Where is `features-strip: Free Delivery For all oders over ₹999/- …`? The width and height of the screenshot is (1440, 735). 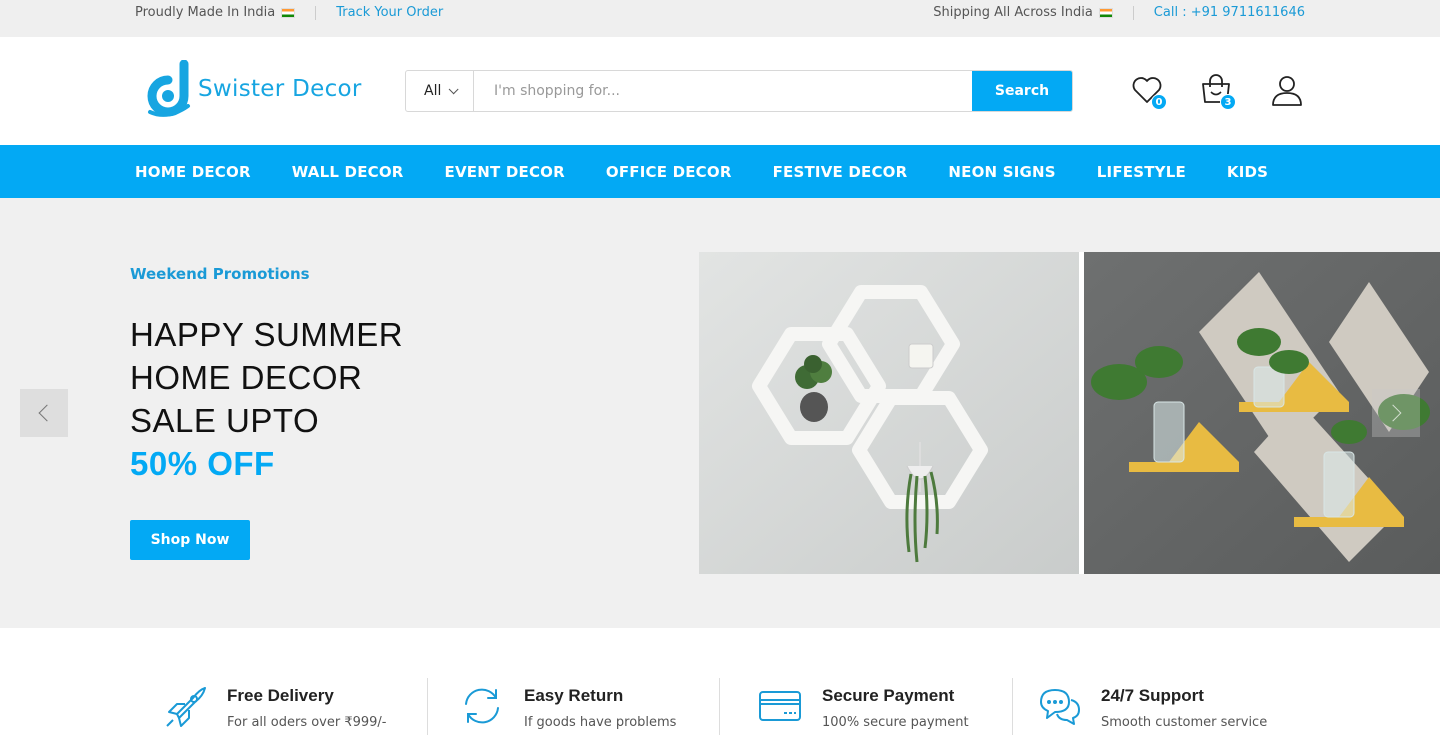
features-strip: Free Delivery For all oders over ₹999/- … is located at coordinates (720, 681).